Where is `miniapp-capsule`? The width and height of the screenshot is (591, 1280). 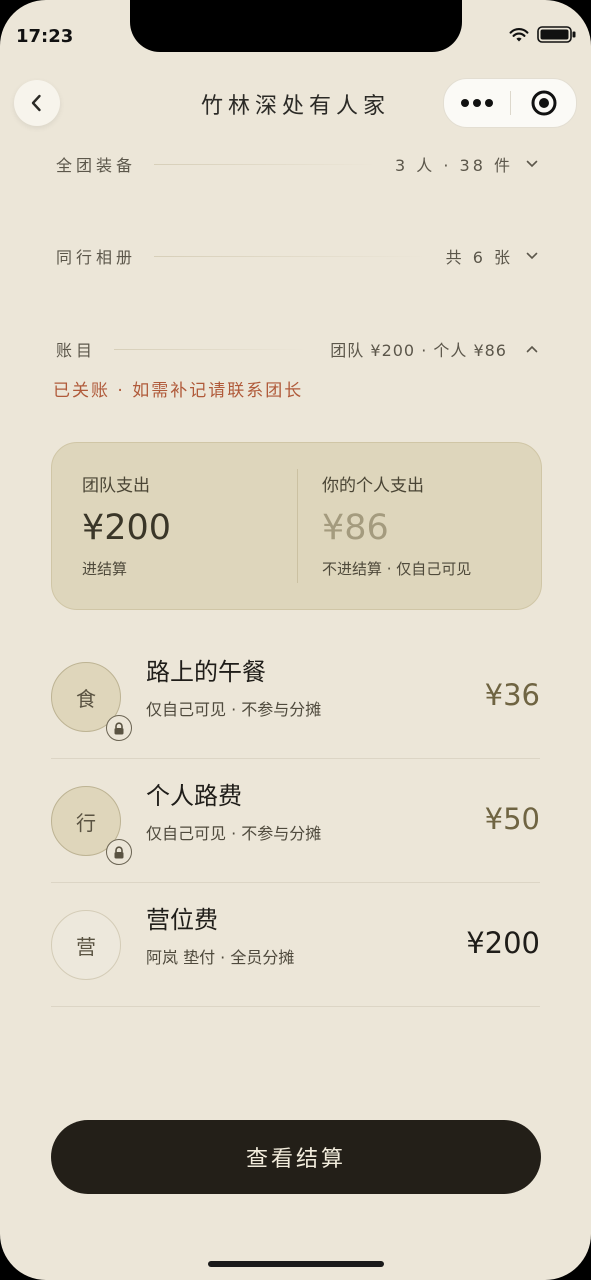
miniapp-capsule is located at coordinates (510, 103).